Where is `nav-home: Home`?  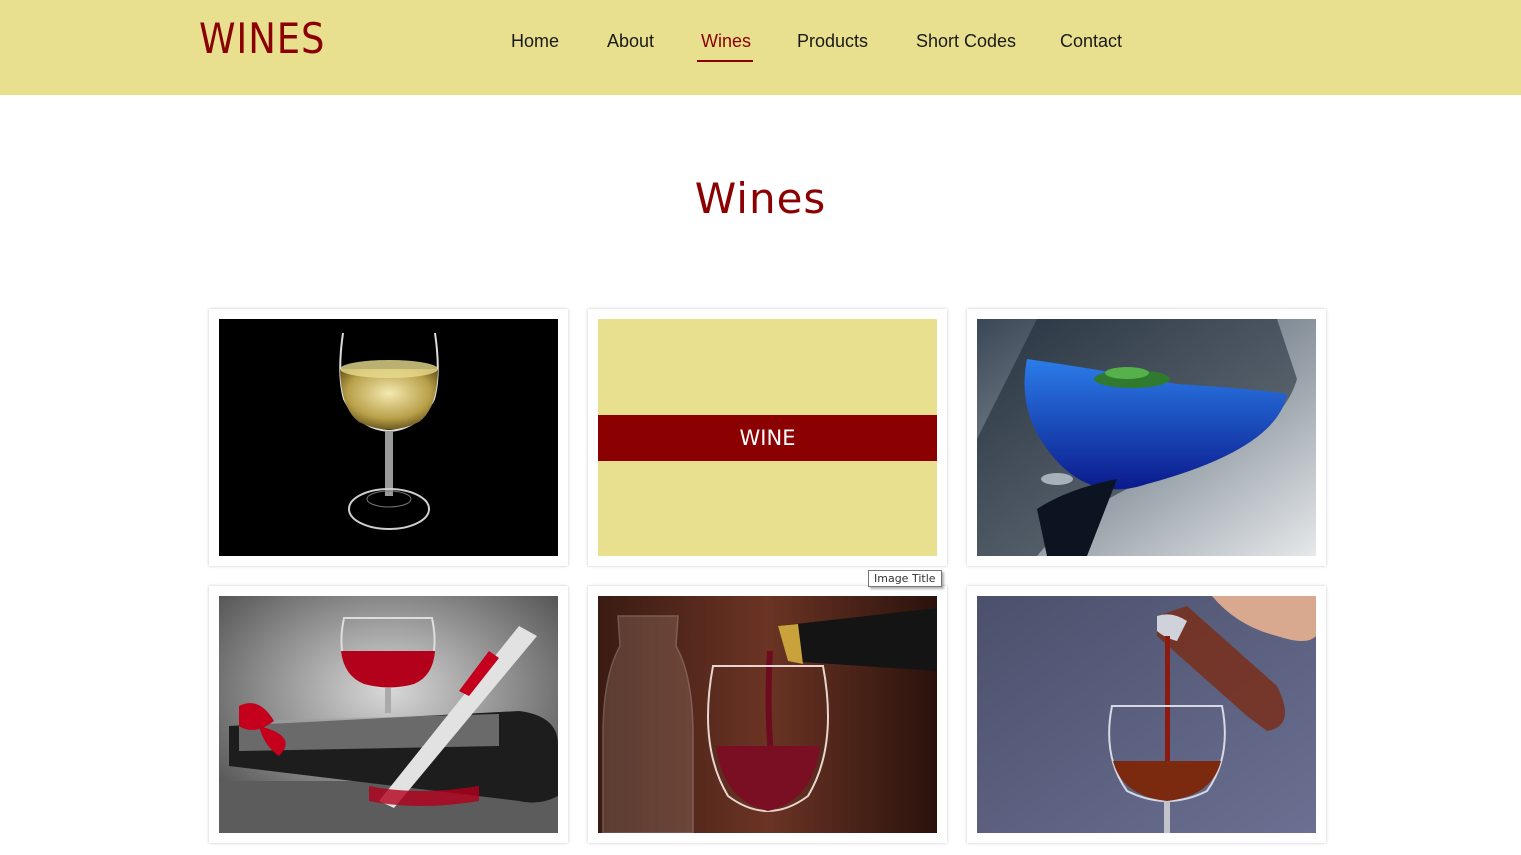
nav-home: Home is located at coordinates (535, 41).